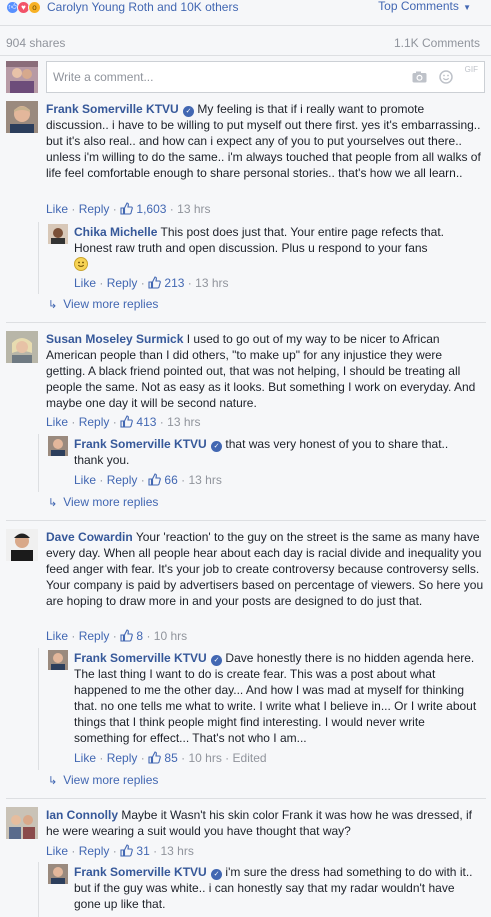 This screenshot has width=491, height=917. I want to click on reactors-link: Carolyn Young Roth and 10K others, so click(142, 7).